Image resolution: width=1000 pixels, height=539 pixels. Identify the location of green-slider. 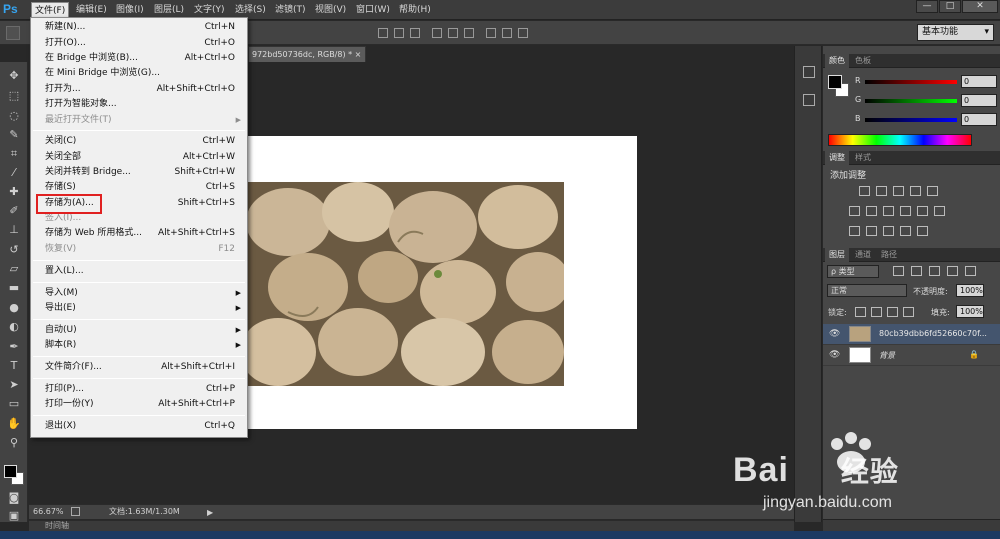
(911, 101).